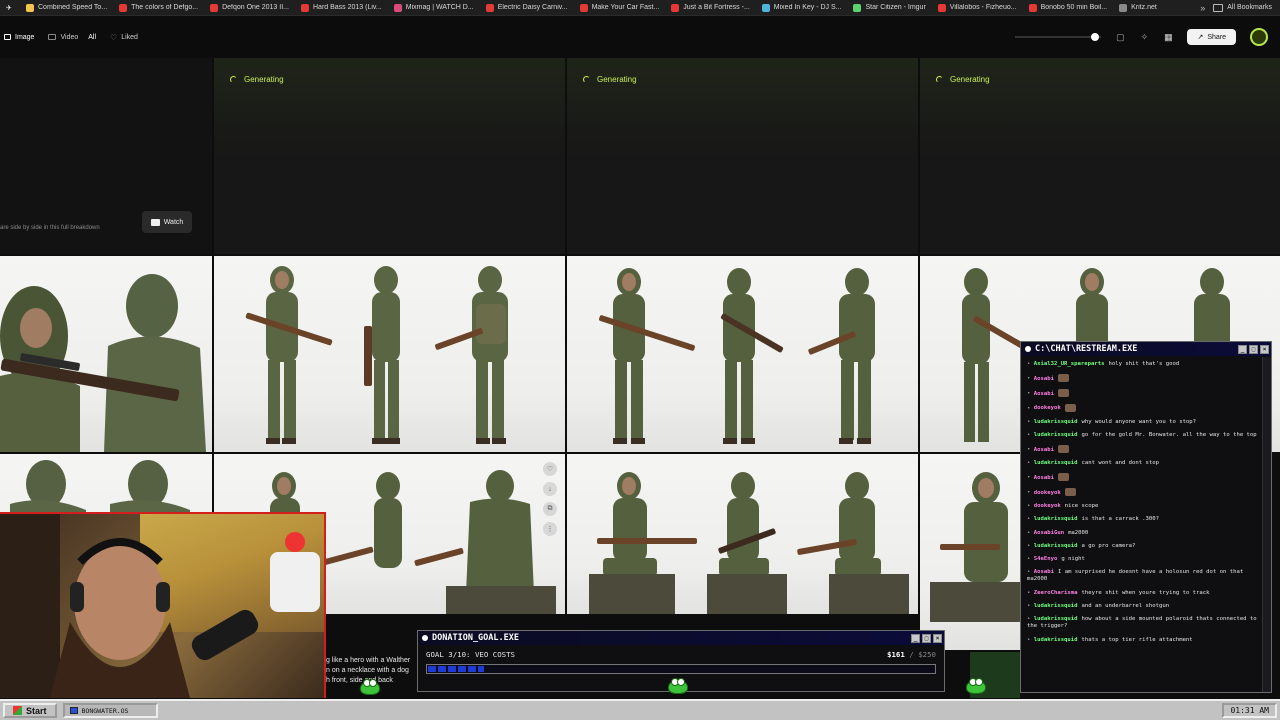 The width and height of the screenshot is (1280, 720). What do you see at coordinates (681, 638) in the screenshot?
I see `donation-title-bar: DONATION_GOAL.EXE _ □ ×` at bounding box center [681, 638].